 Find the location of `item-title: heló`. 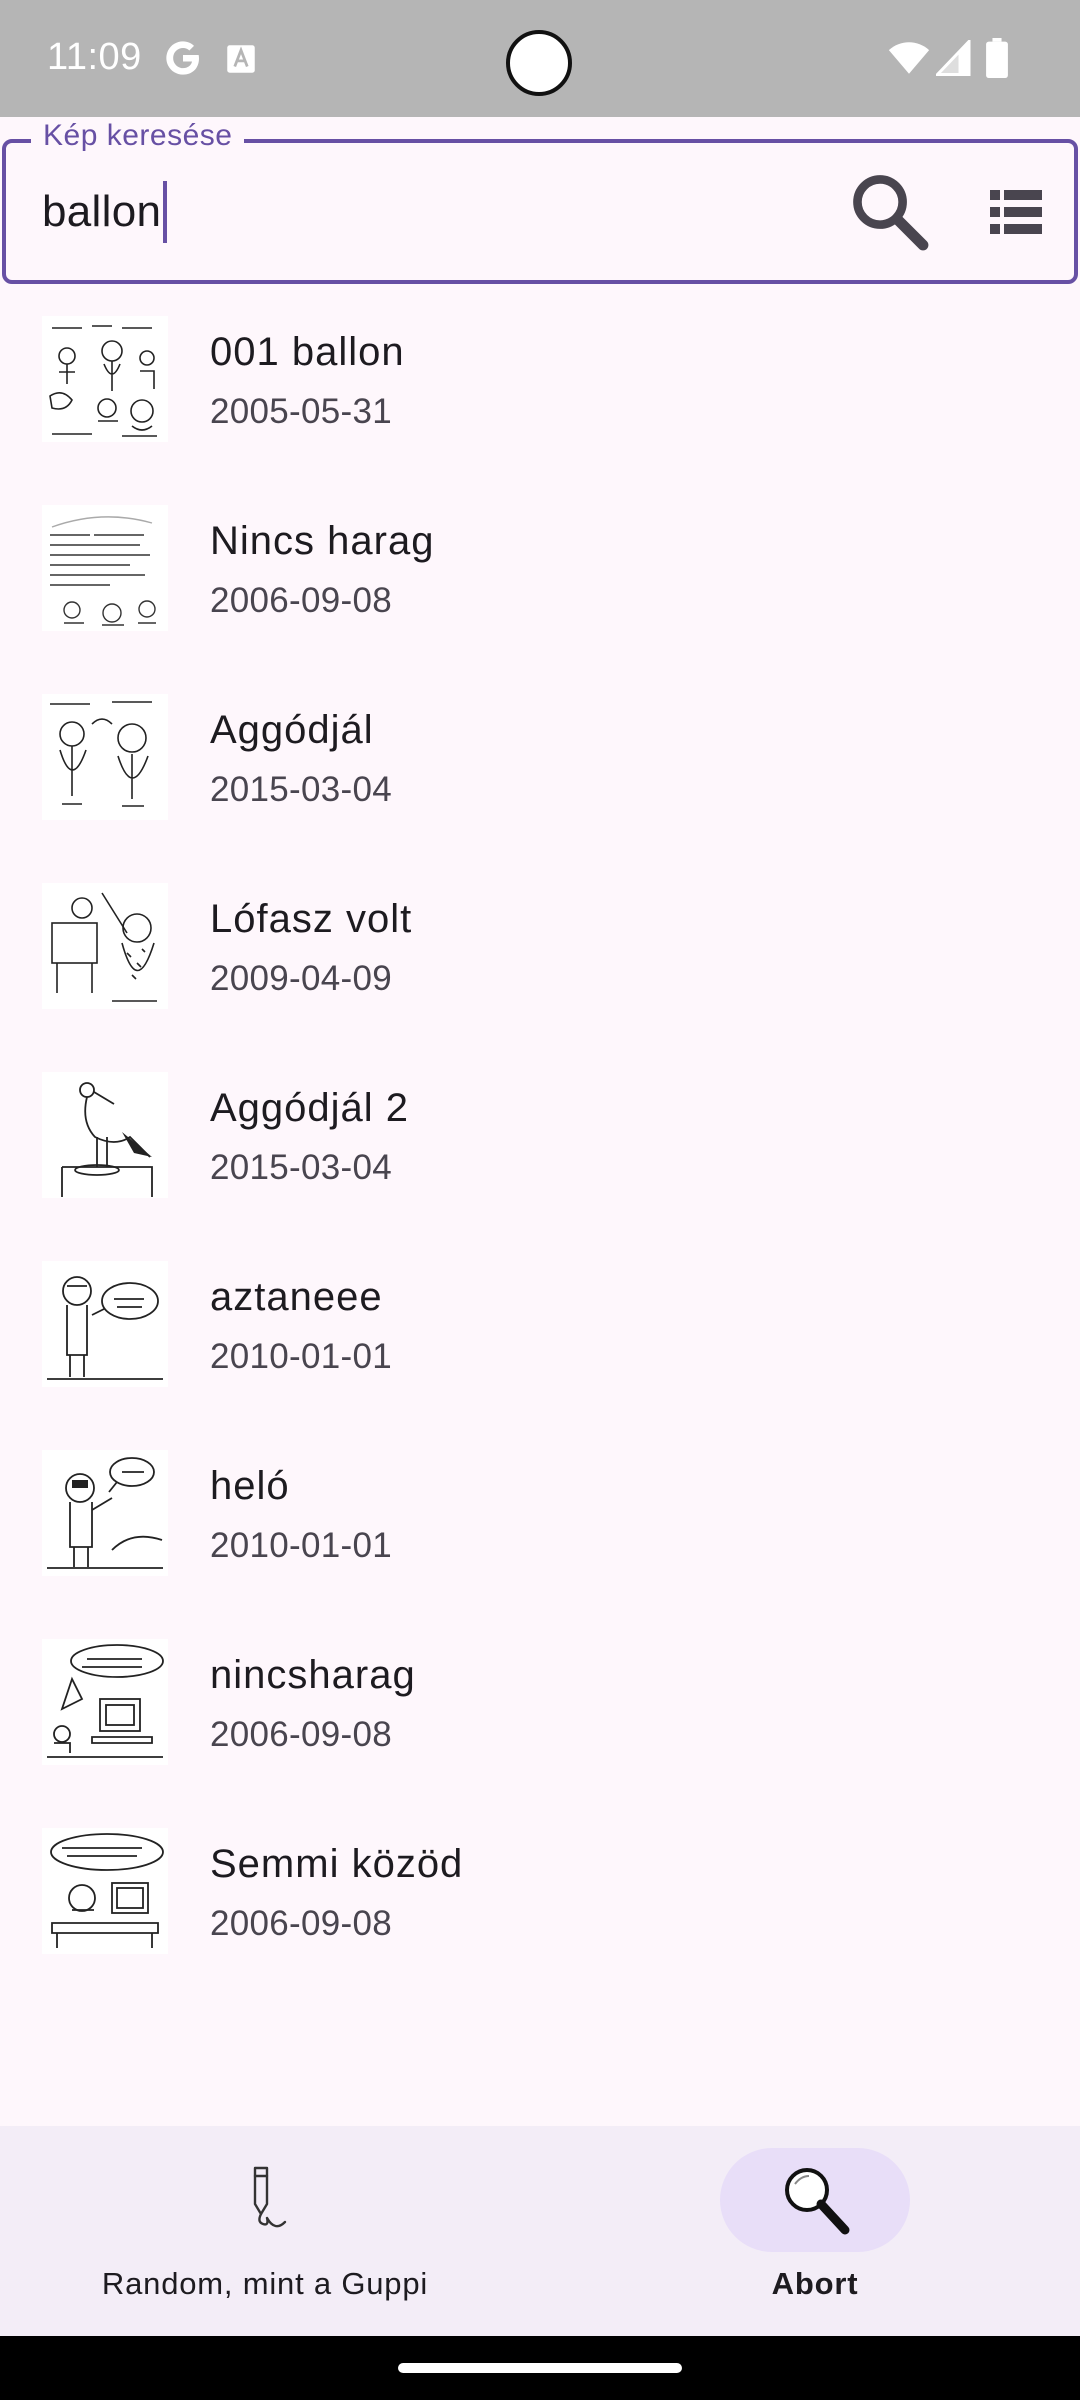

item-title: heló is located at coordinates (250, 1486).